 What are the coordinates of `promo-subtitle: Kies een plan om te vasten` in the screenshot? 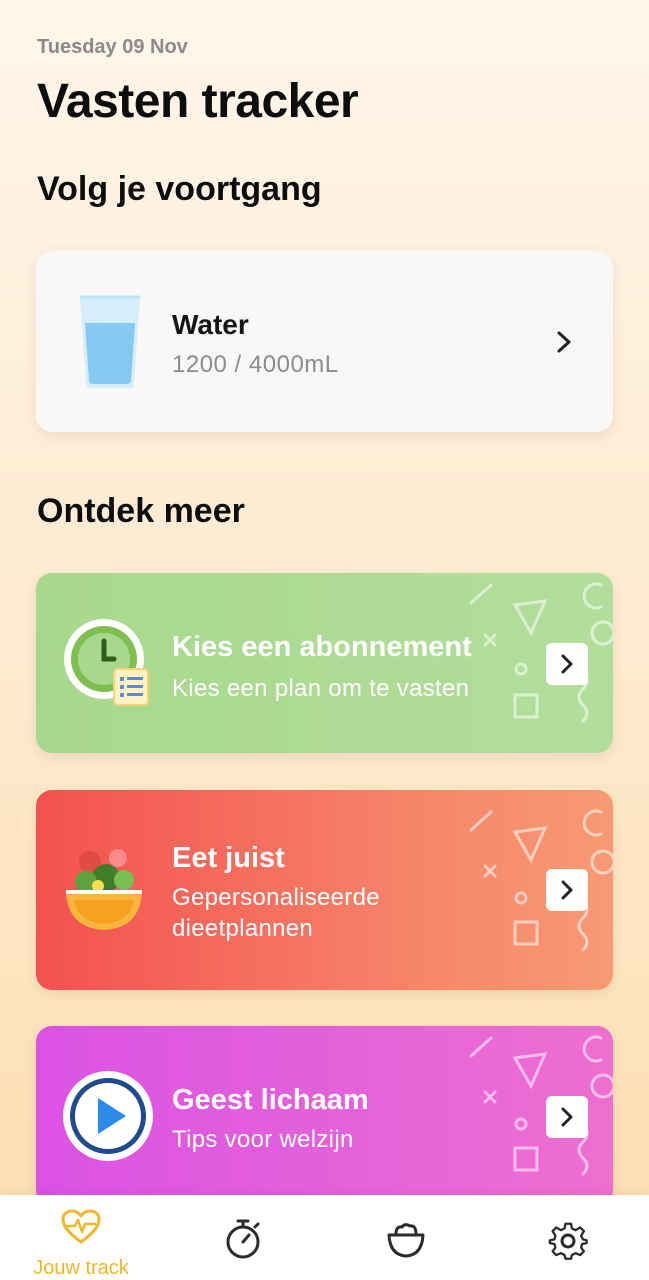 It's located at (321, 688).